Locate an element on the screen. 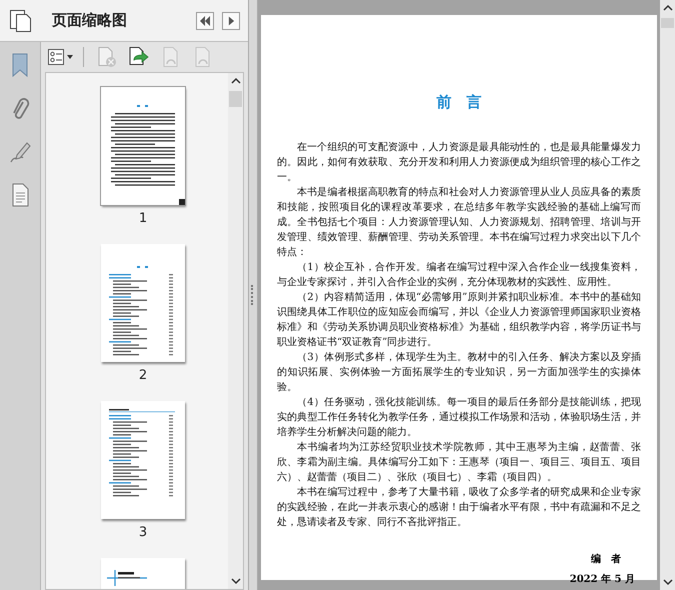  author-signature: 编 者 is located at coordinates (606, 559).